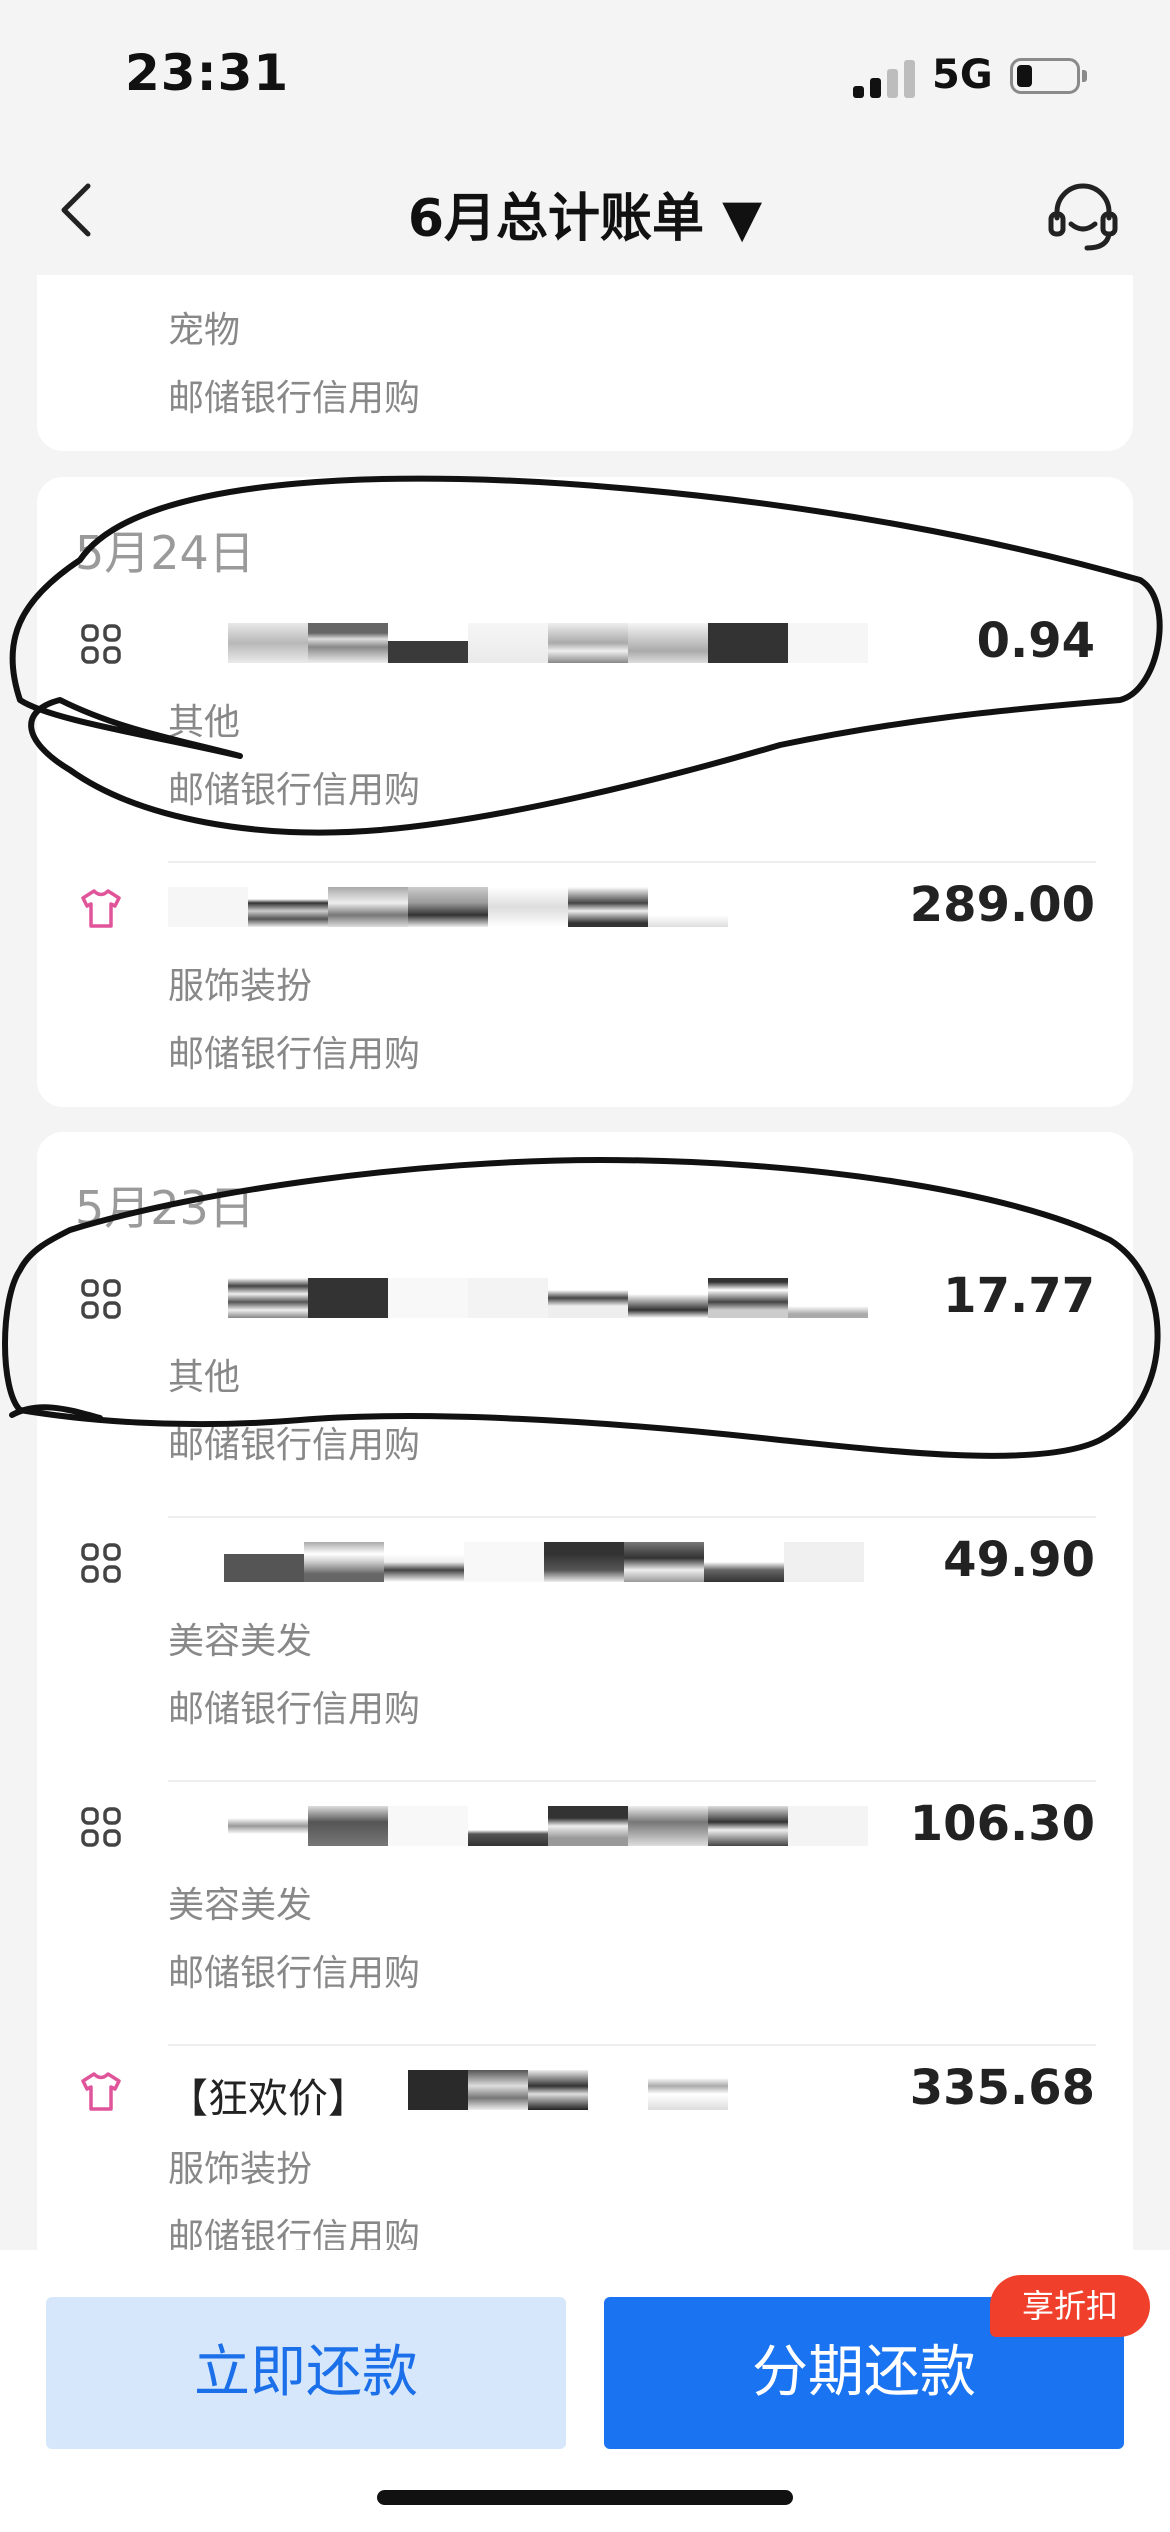 The width and height of the screenshot is (1170, 2532). Describe the element at coordinates (1083, 216) in the screenshot. I see `customer-service-icon` at that location.